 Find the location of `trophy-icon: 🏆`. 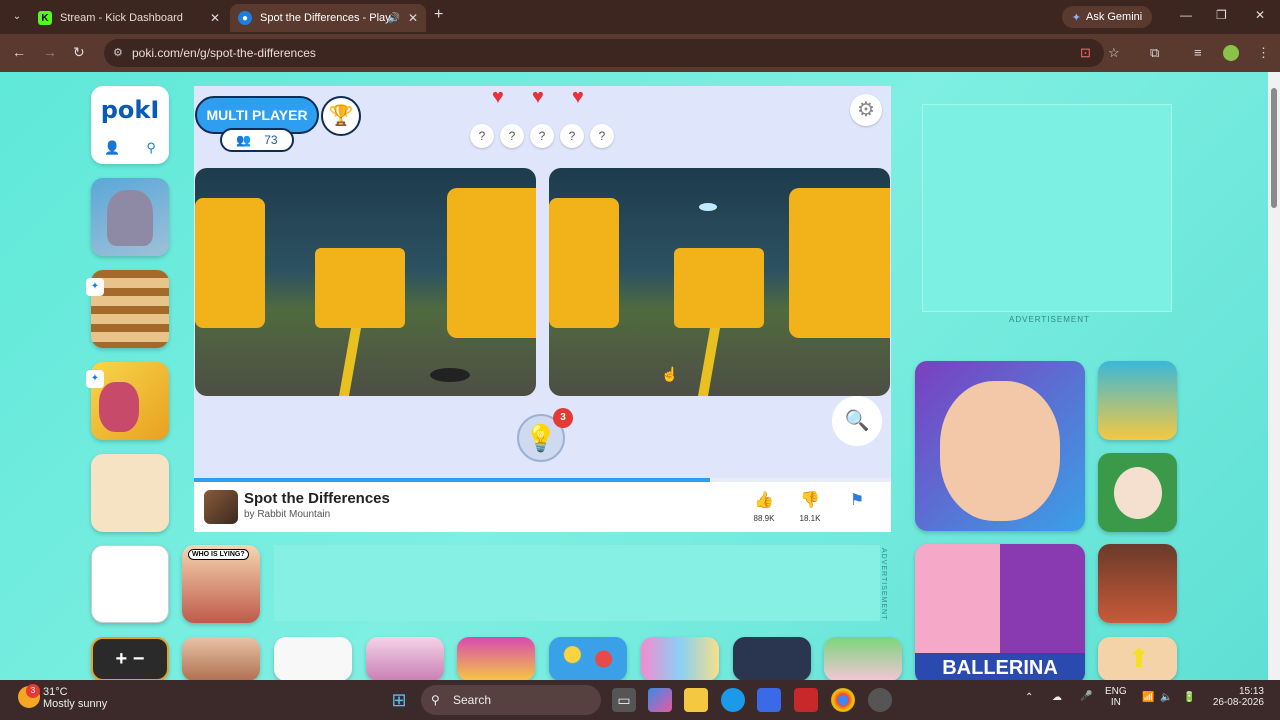

trophy-icon: 🏆 is located at coordinates (341, 116).